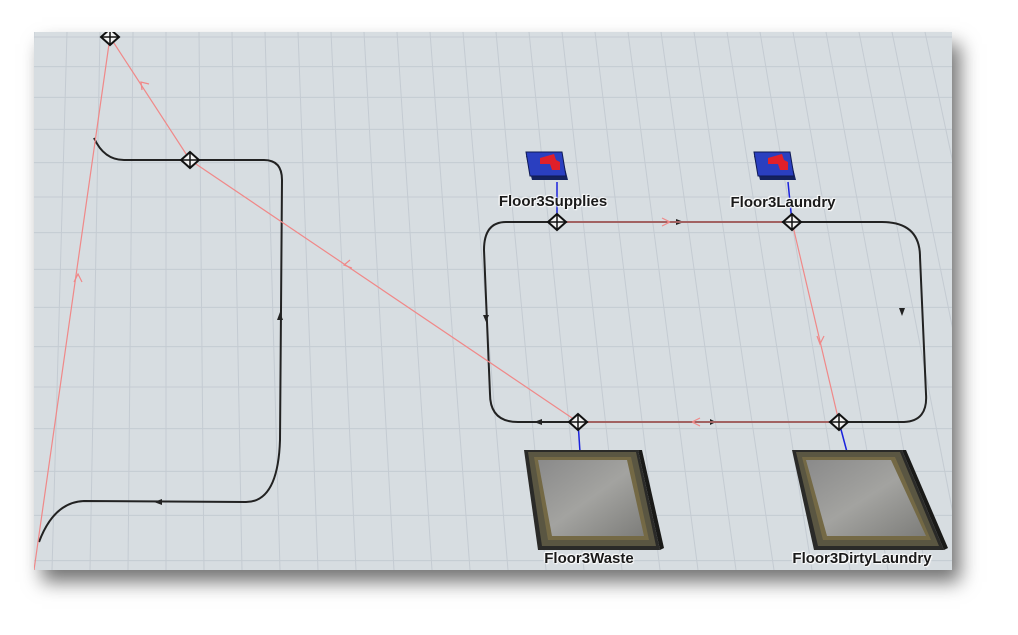 The height and width of the screenshot is (635, 1018). What do you see at coordinates (862, 558) in the screenshot?
I see `floor3-dirty-laundry-label: Floor3DirtyLaundry` at bounding box center [862, 558].